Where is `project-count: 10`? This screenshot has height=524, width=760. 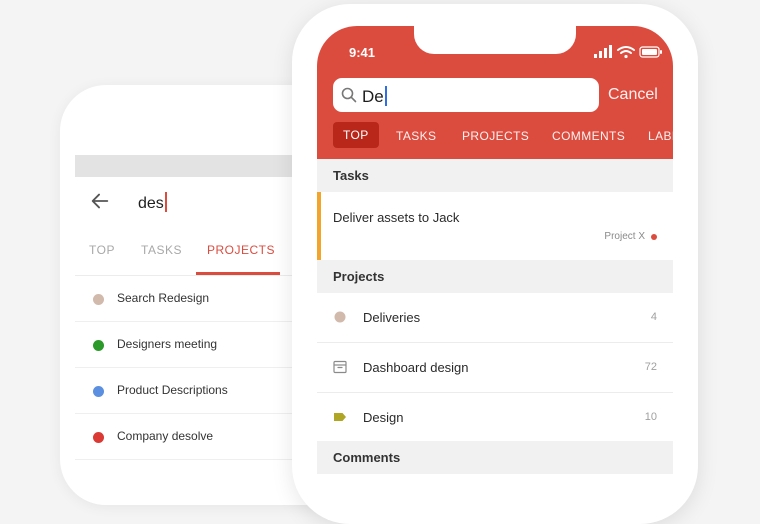
project-count: 10 is located at coordinates (650, 417).